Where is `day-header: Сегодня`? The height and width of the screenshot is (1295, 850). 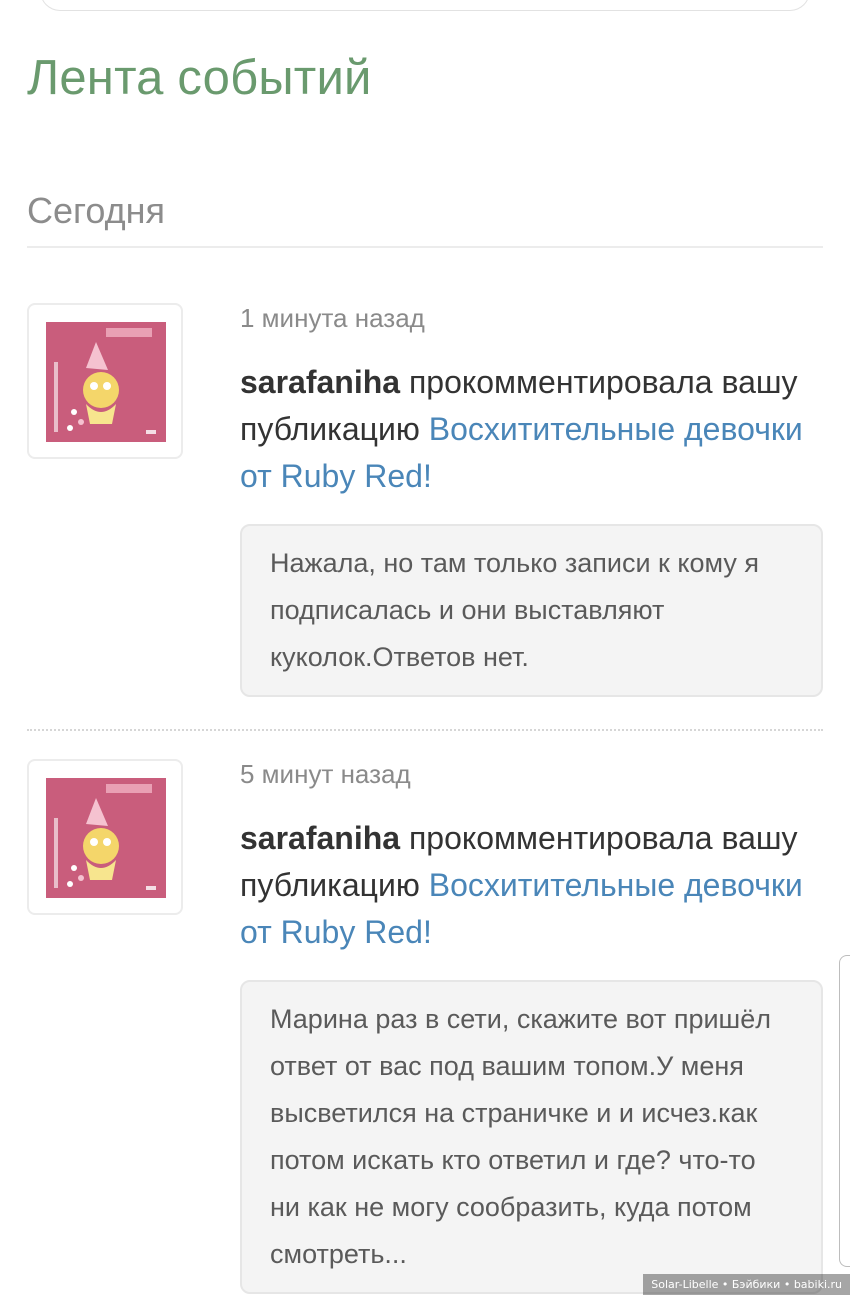 day-header: Сегодня is located at coordinates (96, 210).